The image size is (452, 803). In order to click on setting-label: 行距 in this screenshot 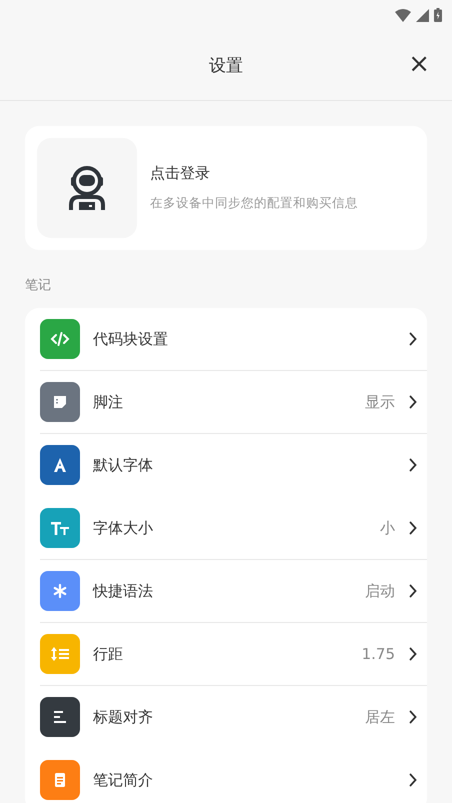, I will do `click(108, 654)`.